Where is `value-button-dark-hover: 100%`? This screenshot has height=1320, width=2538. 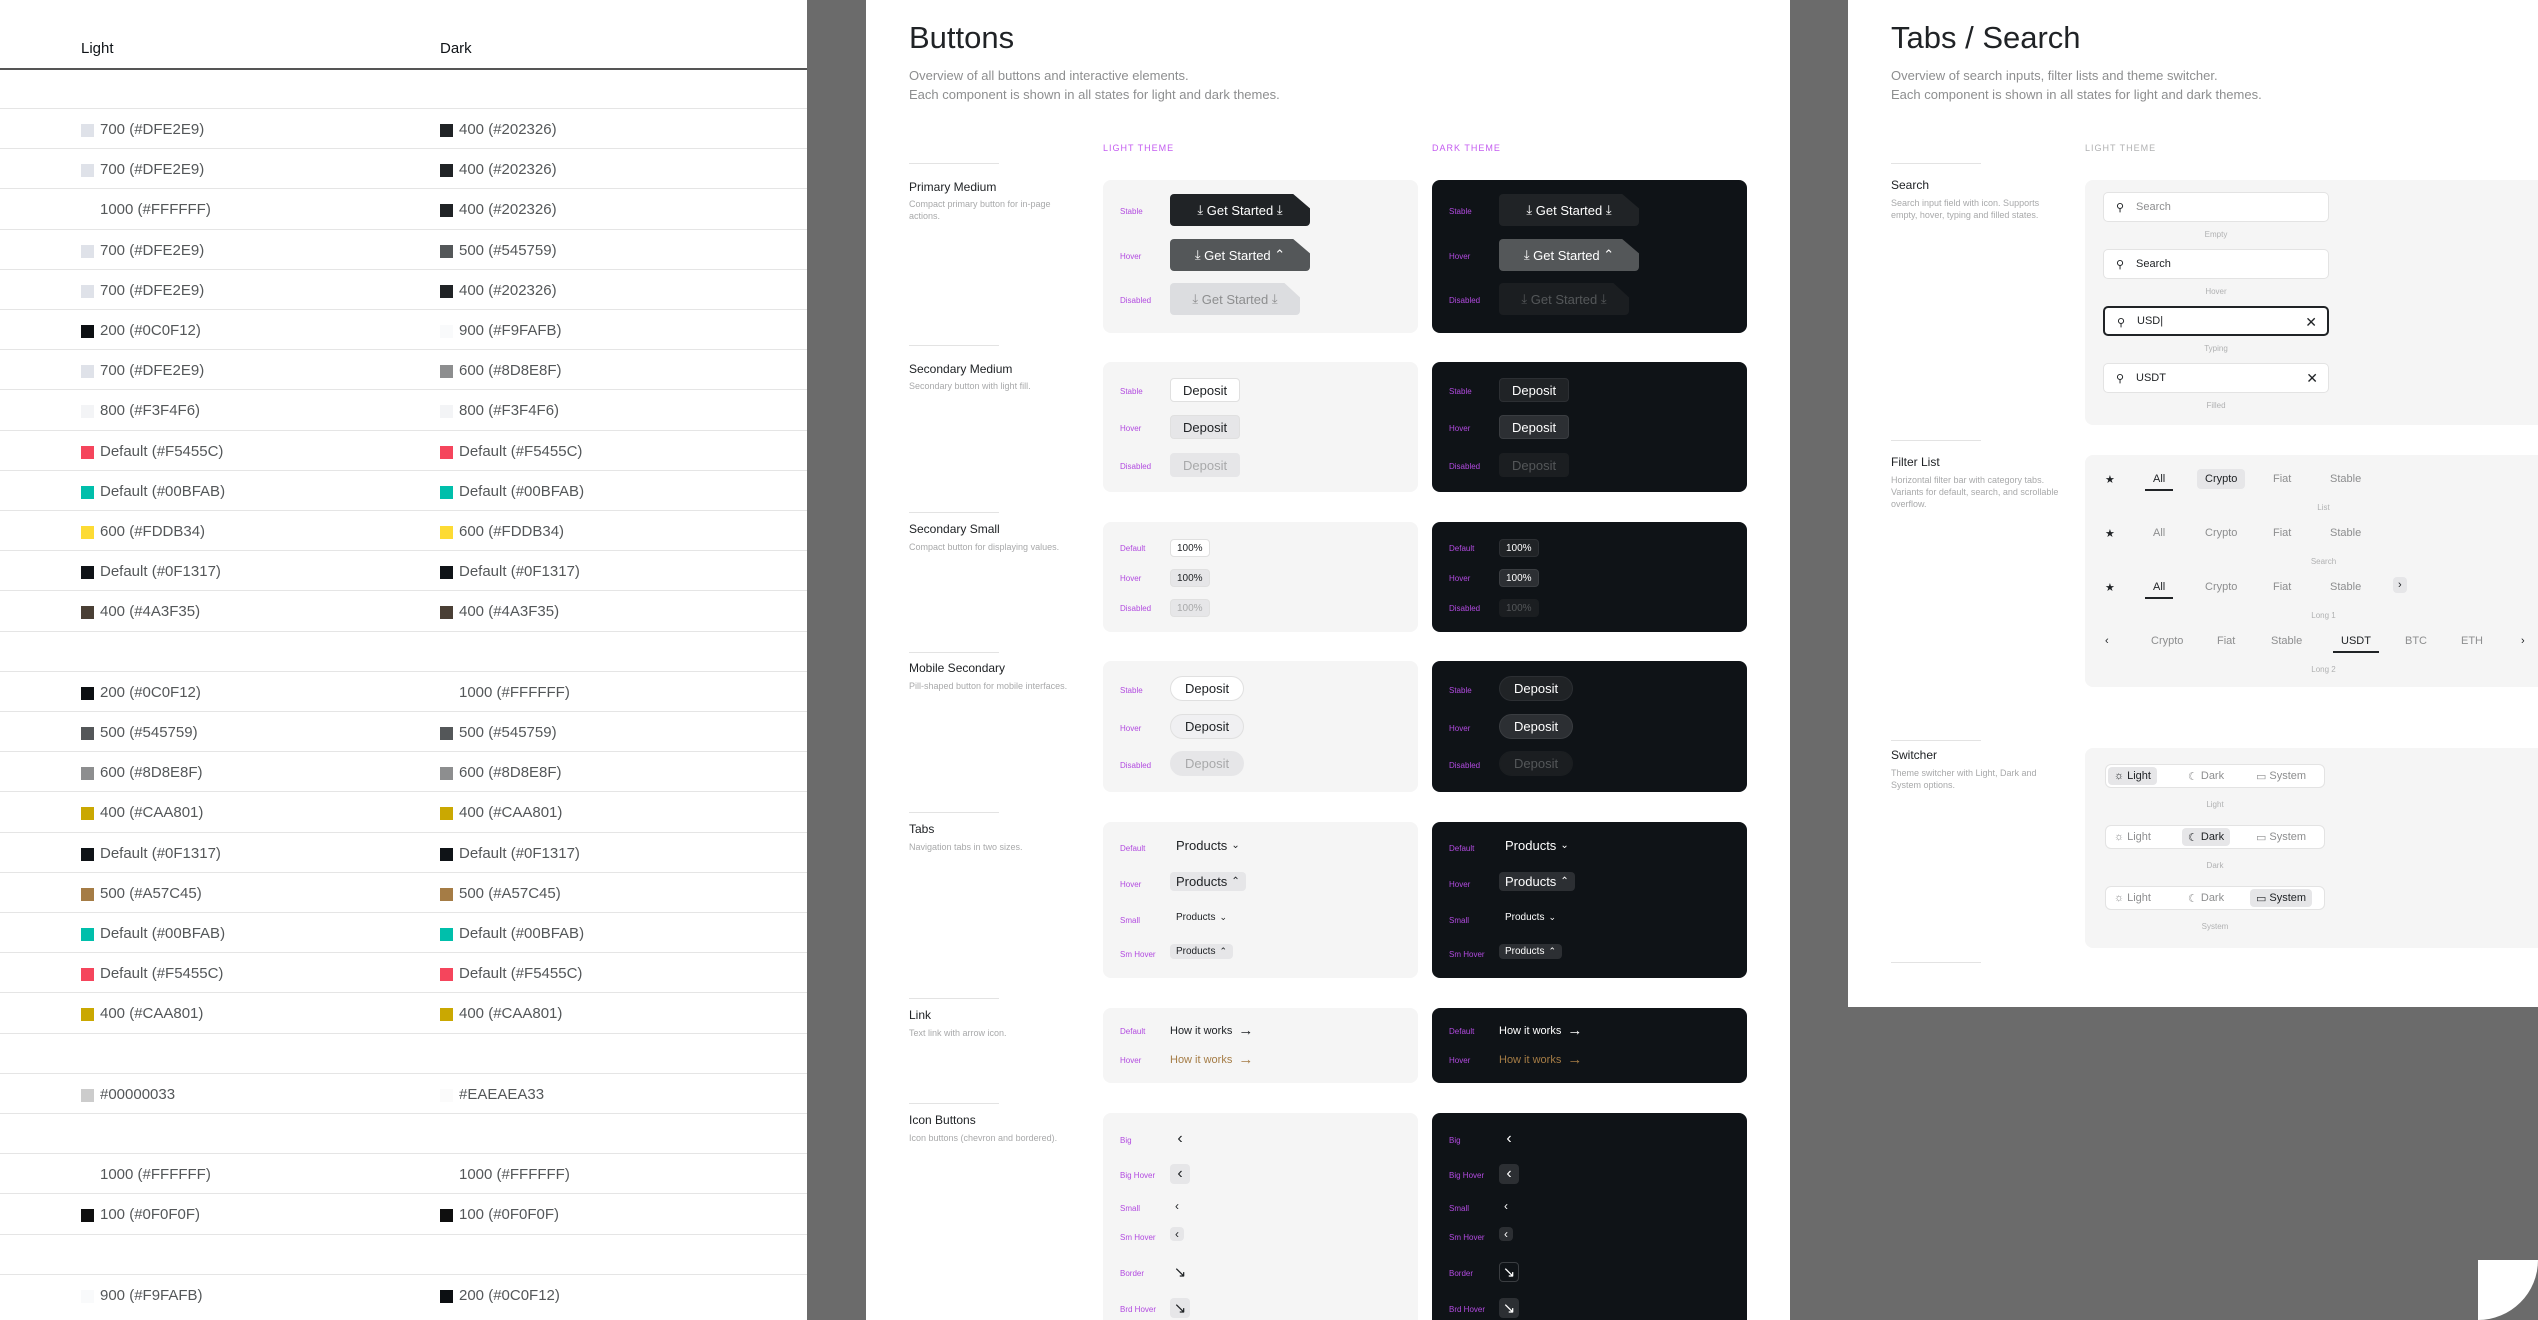 value-button-dark-hover: 100% is located at coordinates (1519, 578).